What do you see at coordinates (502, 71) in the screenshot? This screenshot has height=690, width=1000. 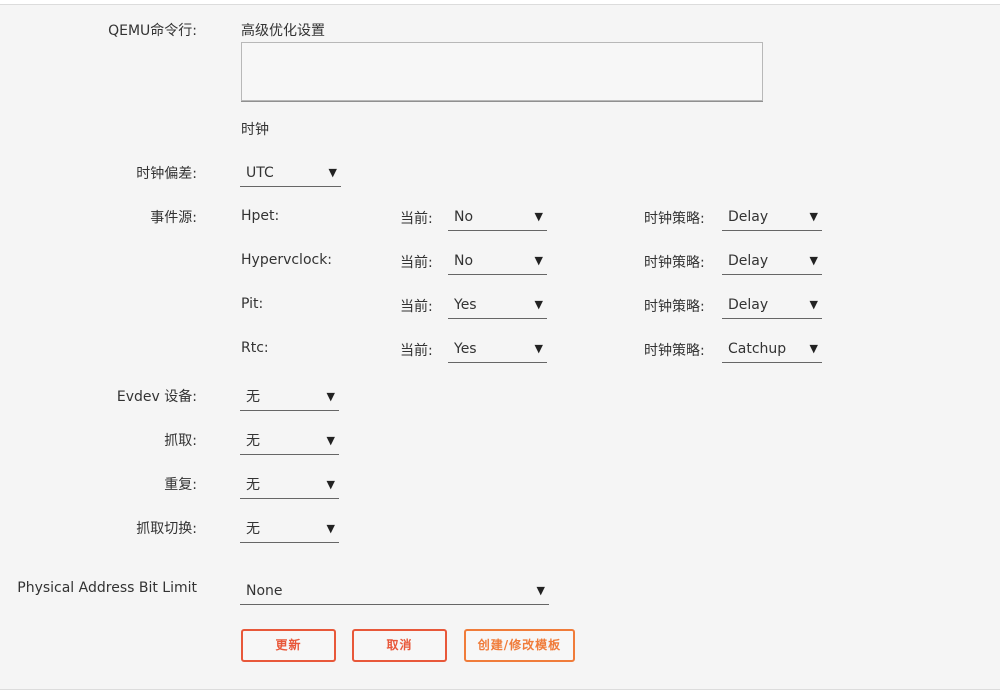 I see `qemu-cmd-textarea` at bounding box center [502, 71].